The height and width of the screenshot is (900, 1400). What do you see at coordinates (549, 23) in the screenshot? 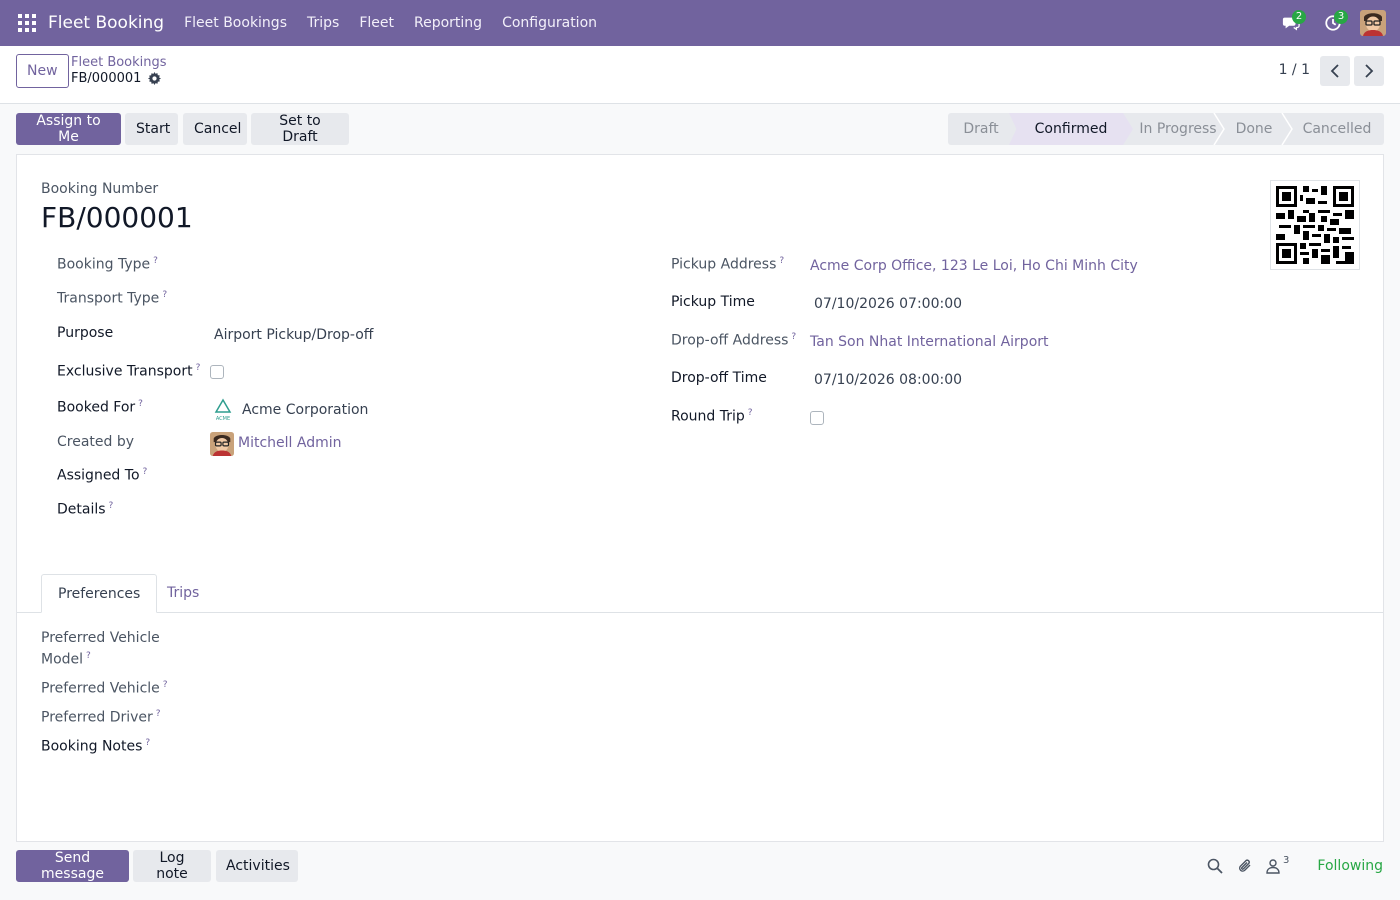
I see `menu-configuration: Configuration` at bounding box center [549, 23].